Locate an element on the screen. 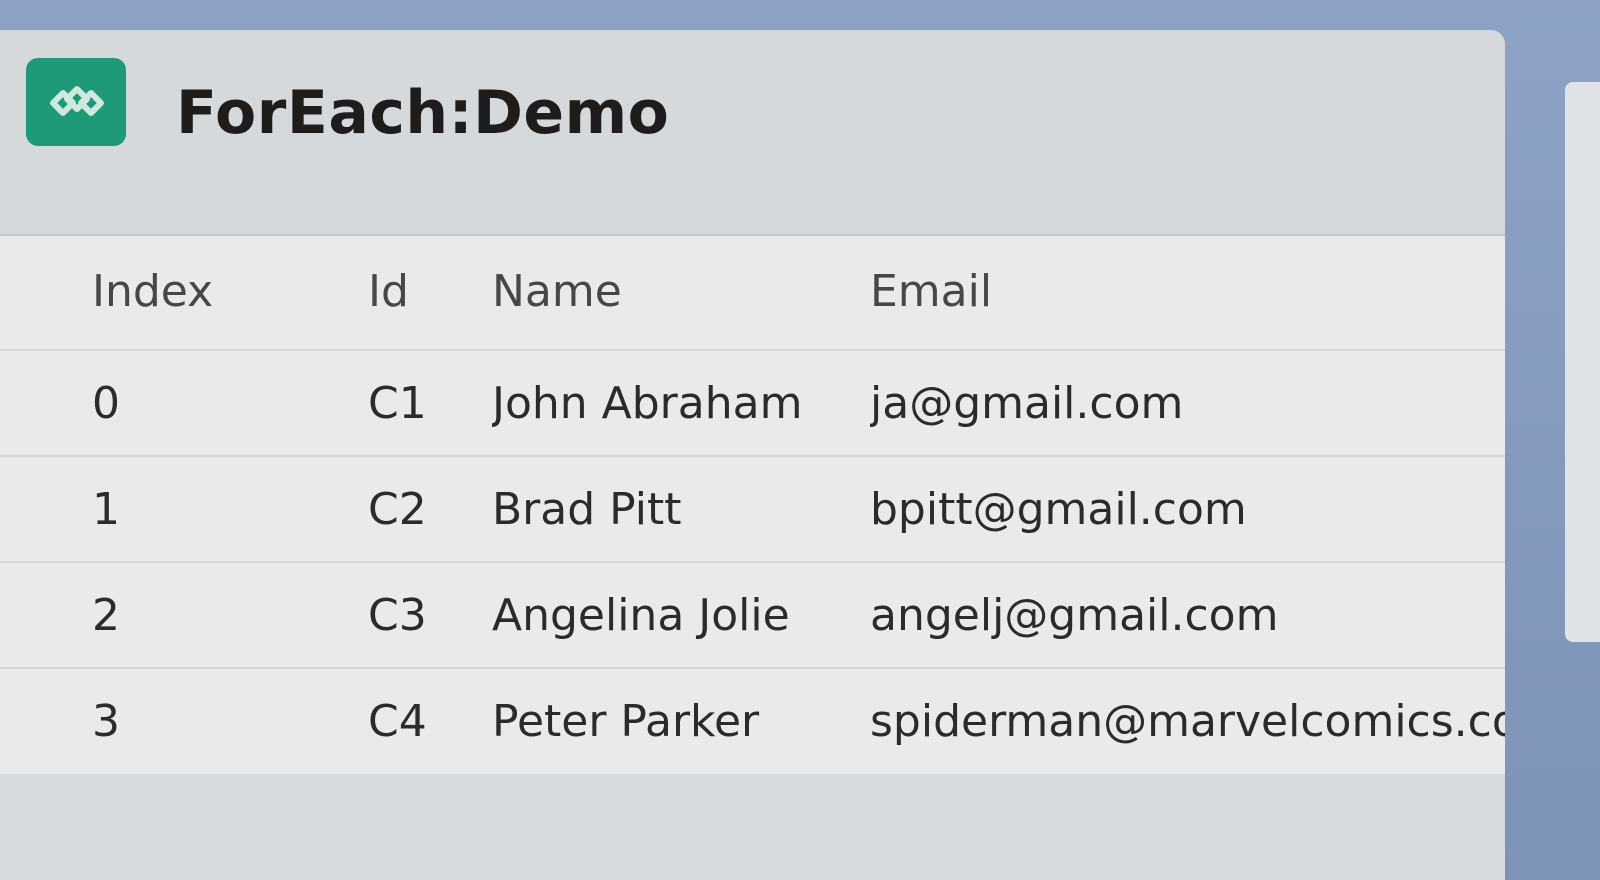  app-title: ForEach:Demo is located at coordinates (423, 113).